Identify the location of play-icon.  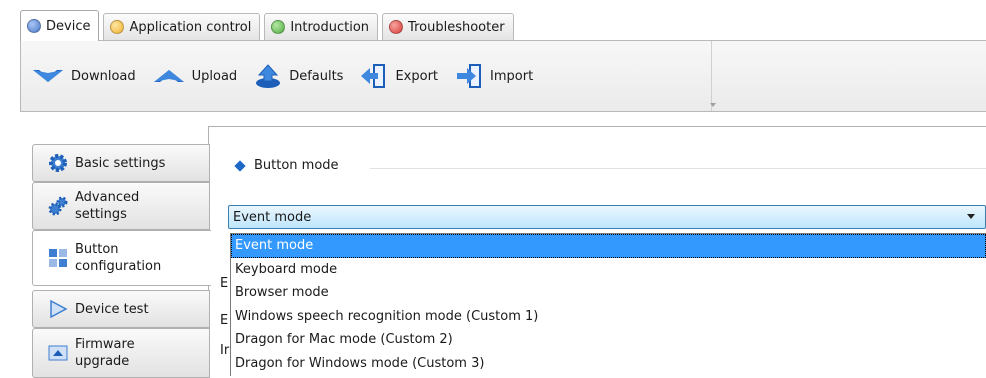
(59, 309).